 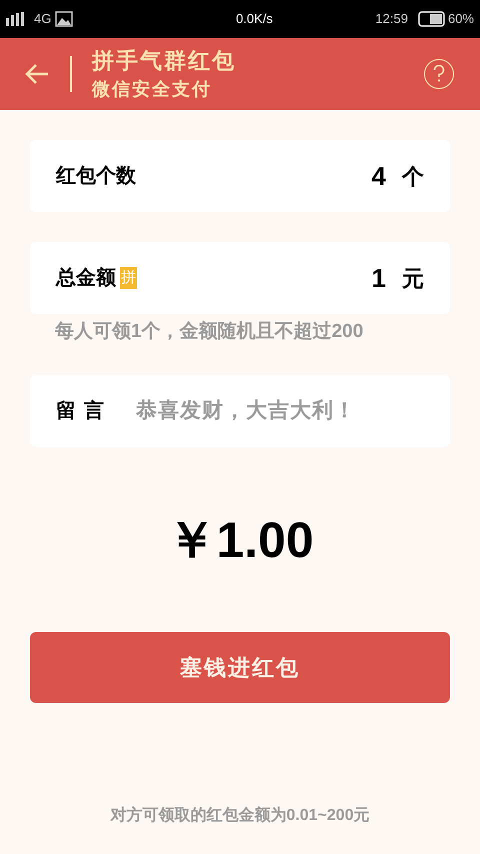 What do you see at coordinates (84, 411) in the screenshot?
I see `field-label: 留言` at bounding box center [84, 411].